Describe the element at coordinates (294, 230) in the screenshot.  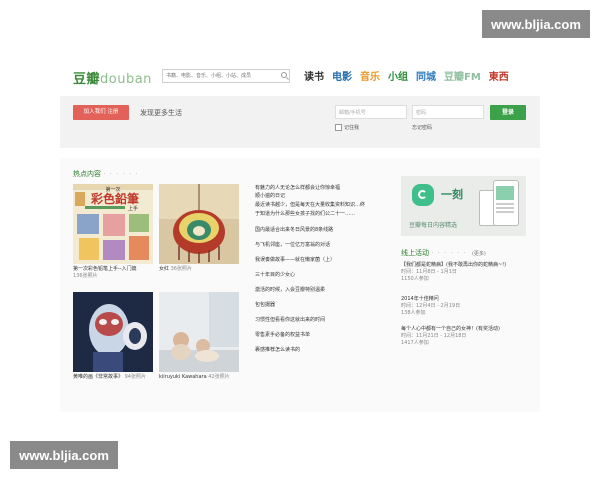
I see `article-link: 国内最适合出来冬日风景的8条线路` at that location.